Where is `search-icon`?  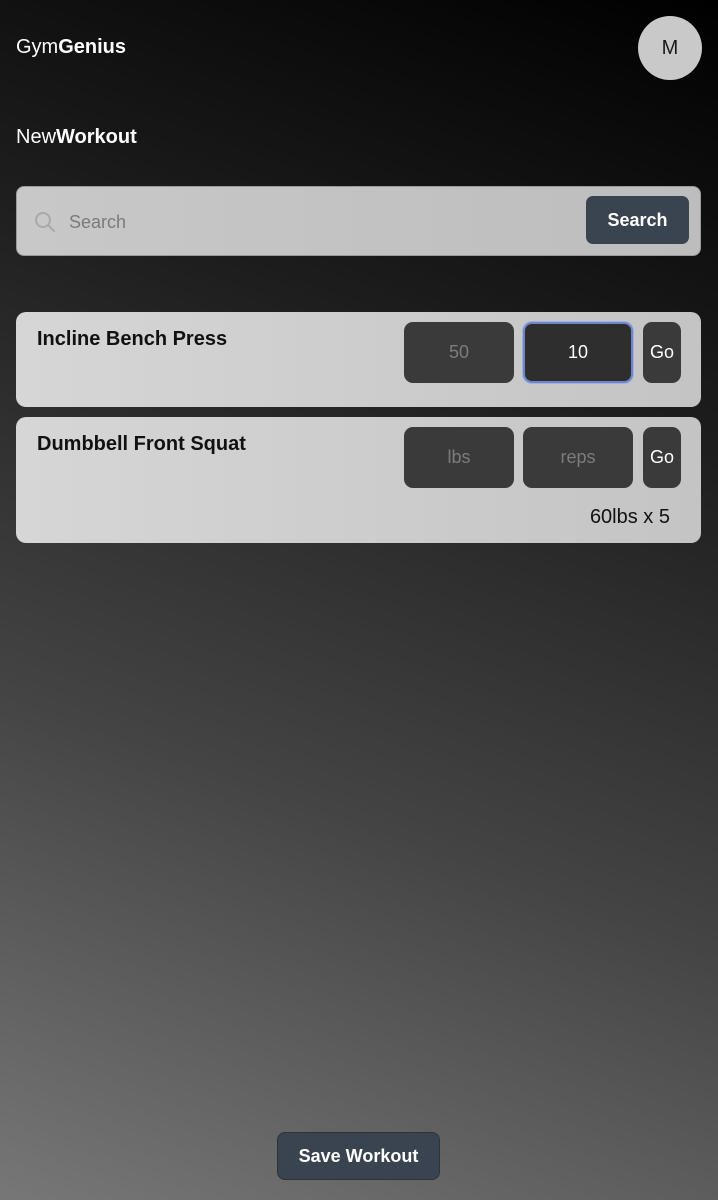 search-icon is located at coordinates (45, 222).